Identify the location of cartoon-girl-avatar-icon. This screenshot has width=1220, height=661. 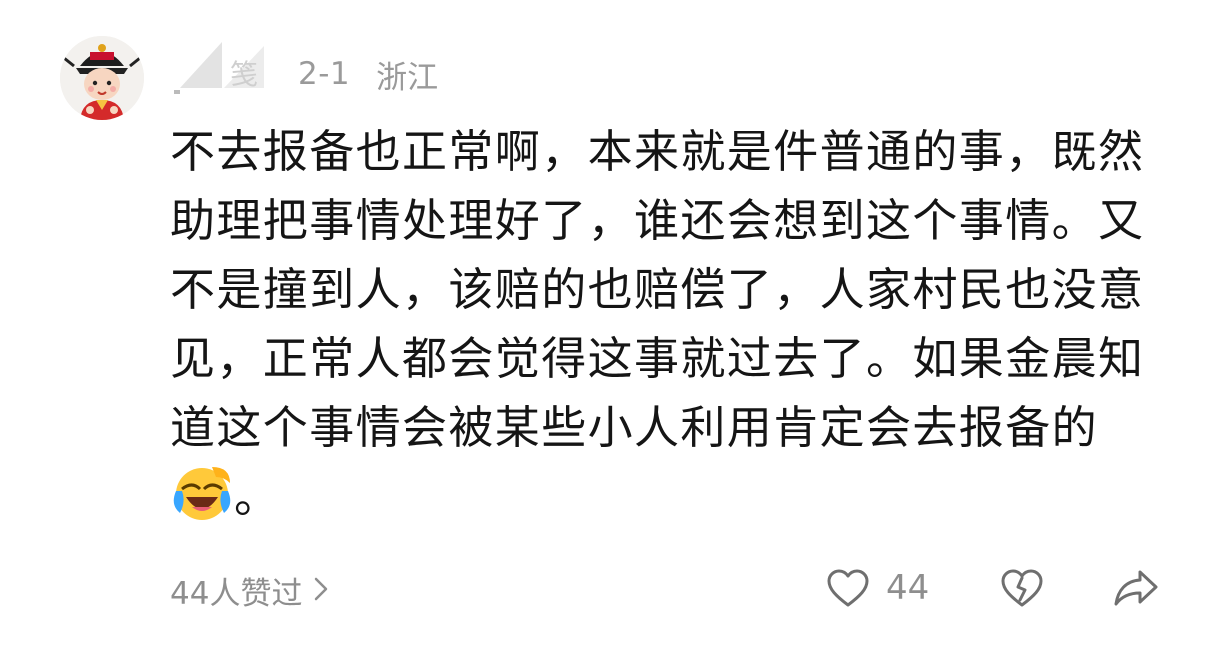
(102, 78).